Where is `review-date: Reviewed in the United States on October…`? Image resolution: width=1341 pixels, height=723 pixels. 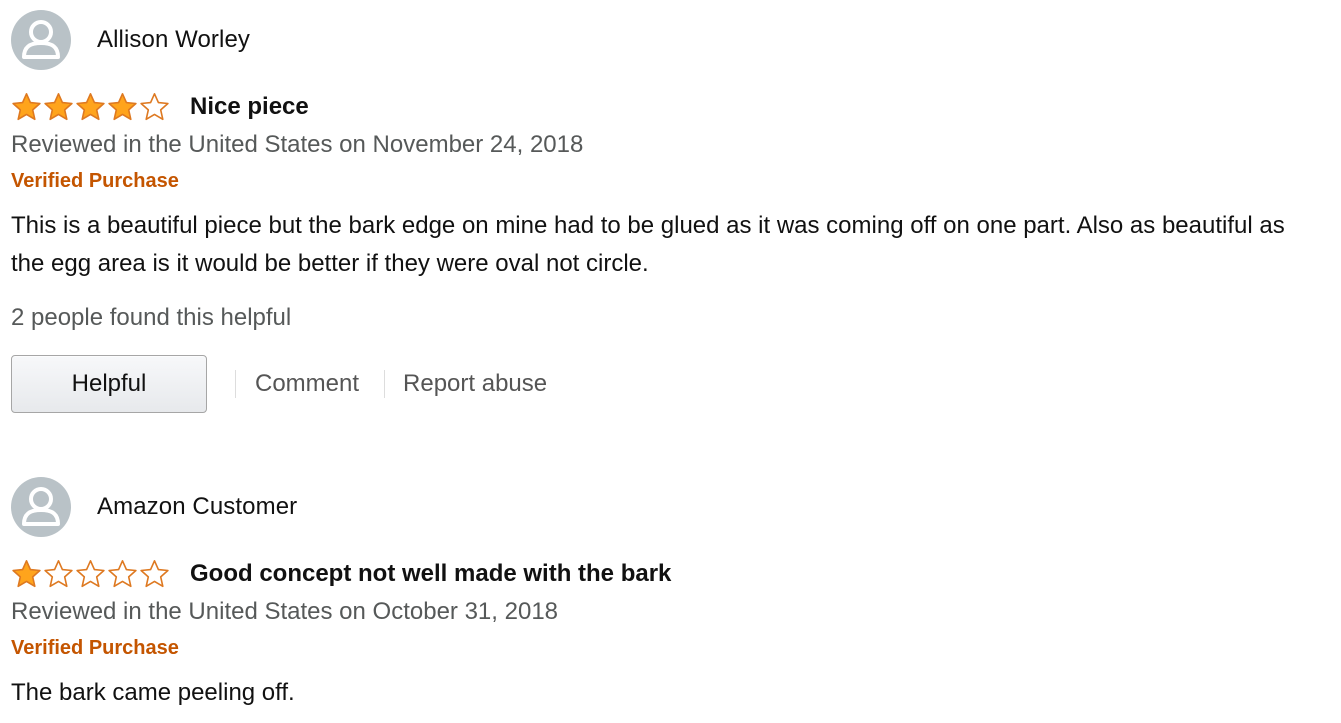
review-date: Reviewed in the United States on October… is located at coordinates (285, 611).